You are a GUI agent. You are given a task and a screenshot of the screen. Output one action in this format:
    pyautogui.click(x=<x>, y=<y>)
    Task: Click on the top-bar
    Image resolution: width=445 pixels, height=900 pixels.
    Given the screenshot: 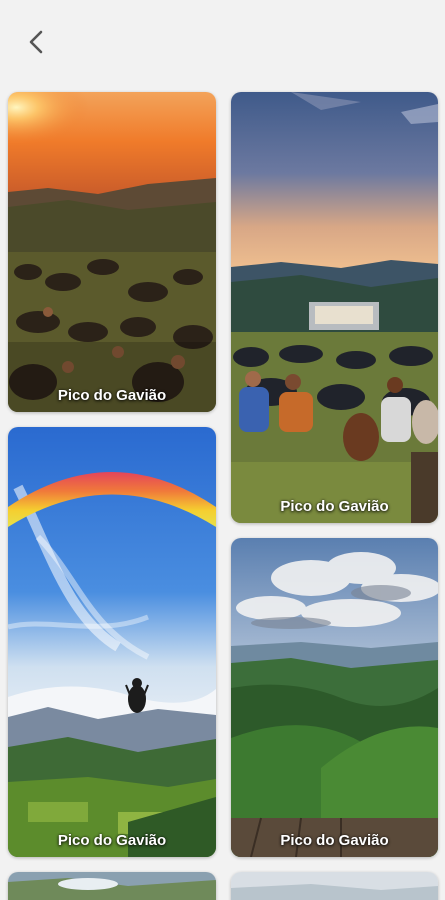 What is the action you would take?
    pyautogui.click(x=222, y=42)
    